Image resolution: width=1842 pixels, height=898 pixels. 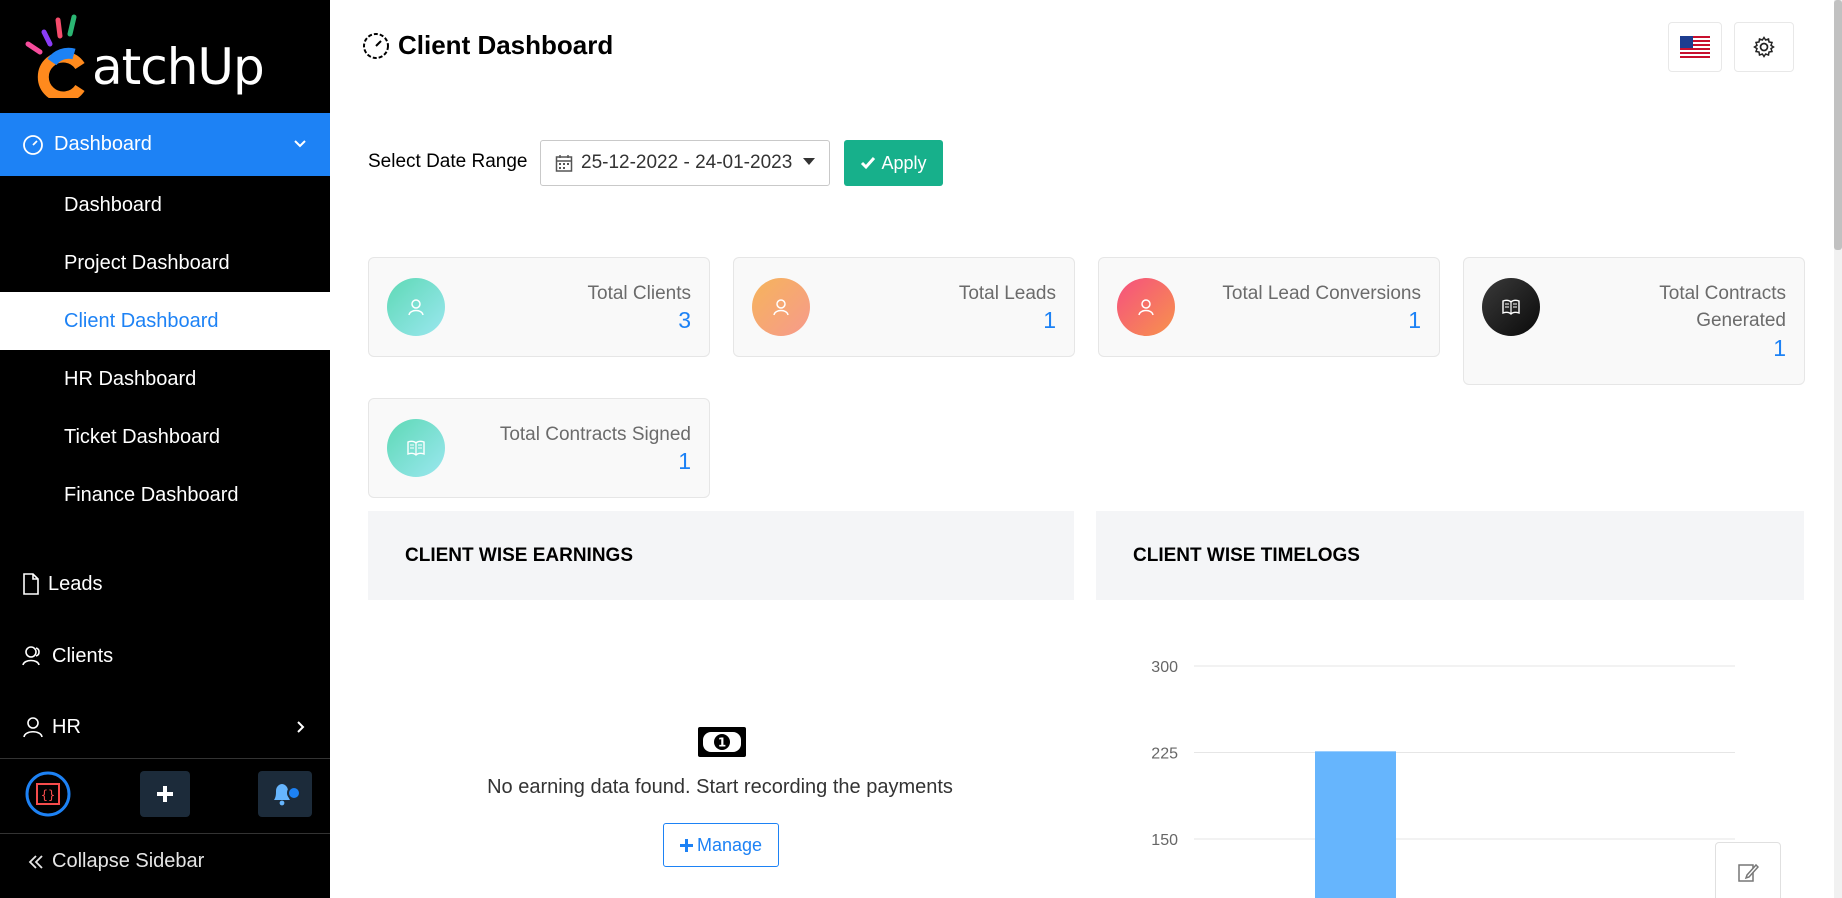 What do you see at coordinates (1838, 449) in the screenshot?
I see `page-scrollbar` at bounding box center [1838, 449].